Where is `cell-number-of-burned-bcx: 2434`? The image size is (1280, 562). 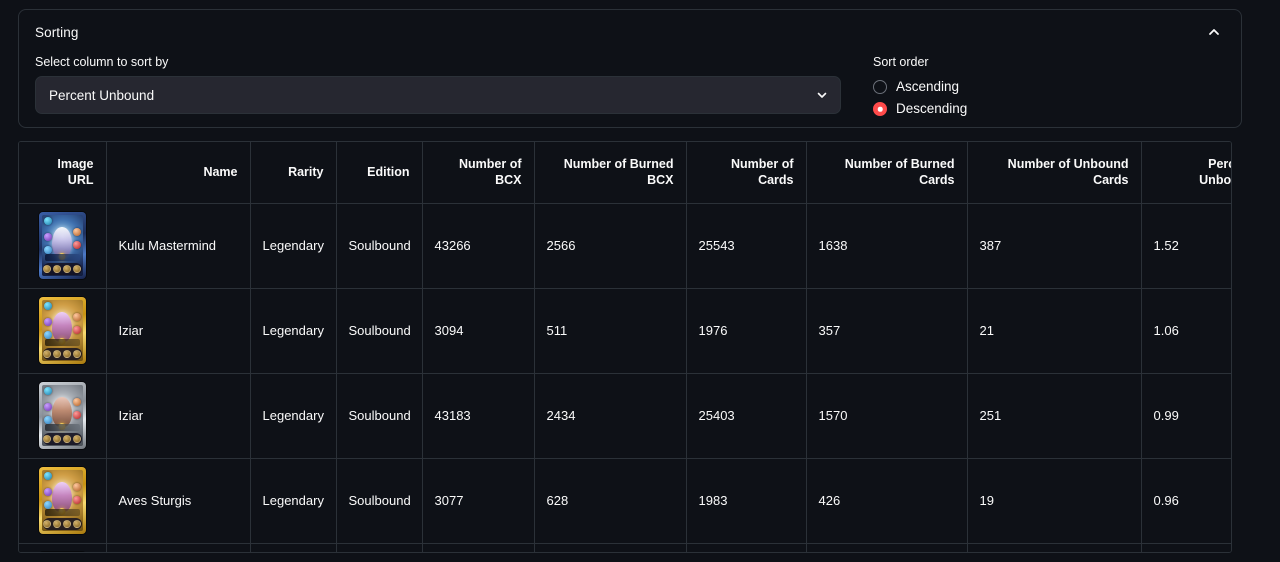 cell-number-of-burned-bcx: 2434 is located at coordinates (610, 416).